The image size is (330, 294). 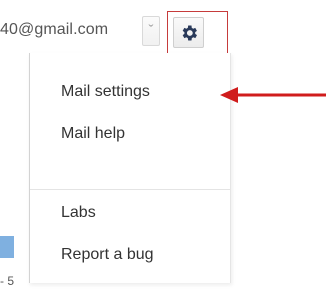 I want to click on account-email: 40@gmail.com, so click(x=54, y=30).